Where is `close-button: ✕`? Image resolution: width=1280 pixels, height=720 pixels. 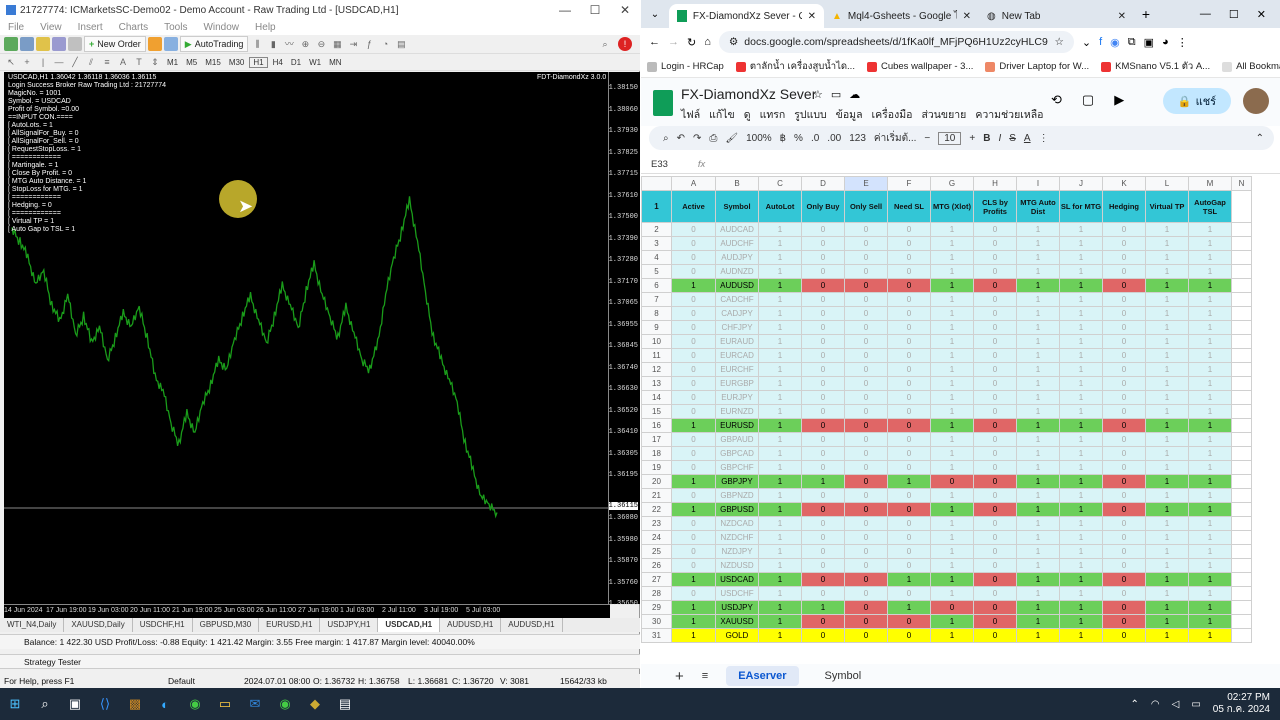 close-button: ✕ is located at coordinates (625, 10).